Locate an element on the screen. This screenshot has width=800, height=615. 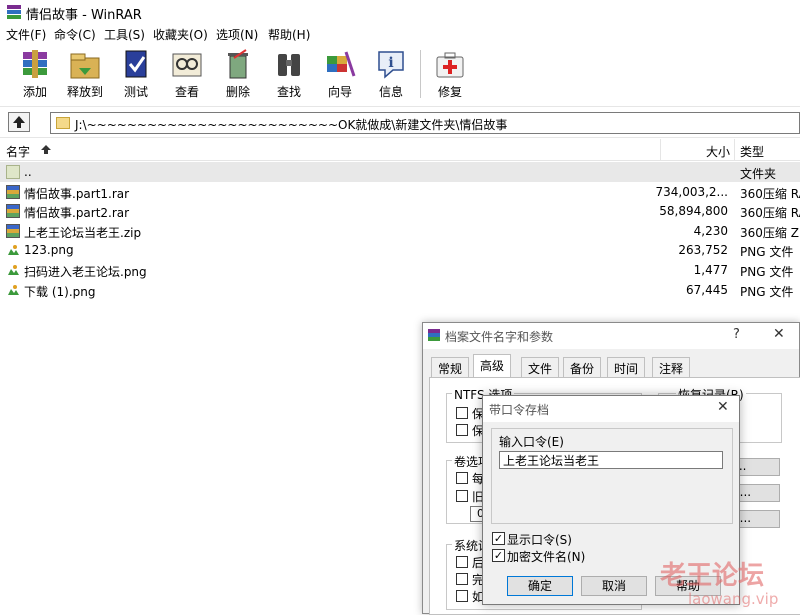
ok-button: 确定 is located at coordinates (540, 586).